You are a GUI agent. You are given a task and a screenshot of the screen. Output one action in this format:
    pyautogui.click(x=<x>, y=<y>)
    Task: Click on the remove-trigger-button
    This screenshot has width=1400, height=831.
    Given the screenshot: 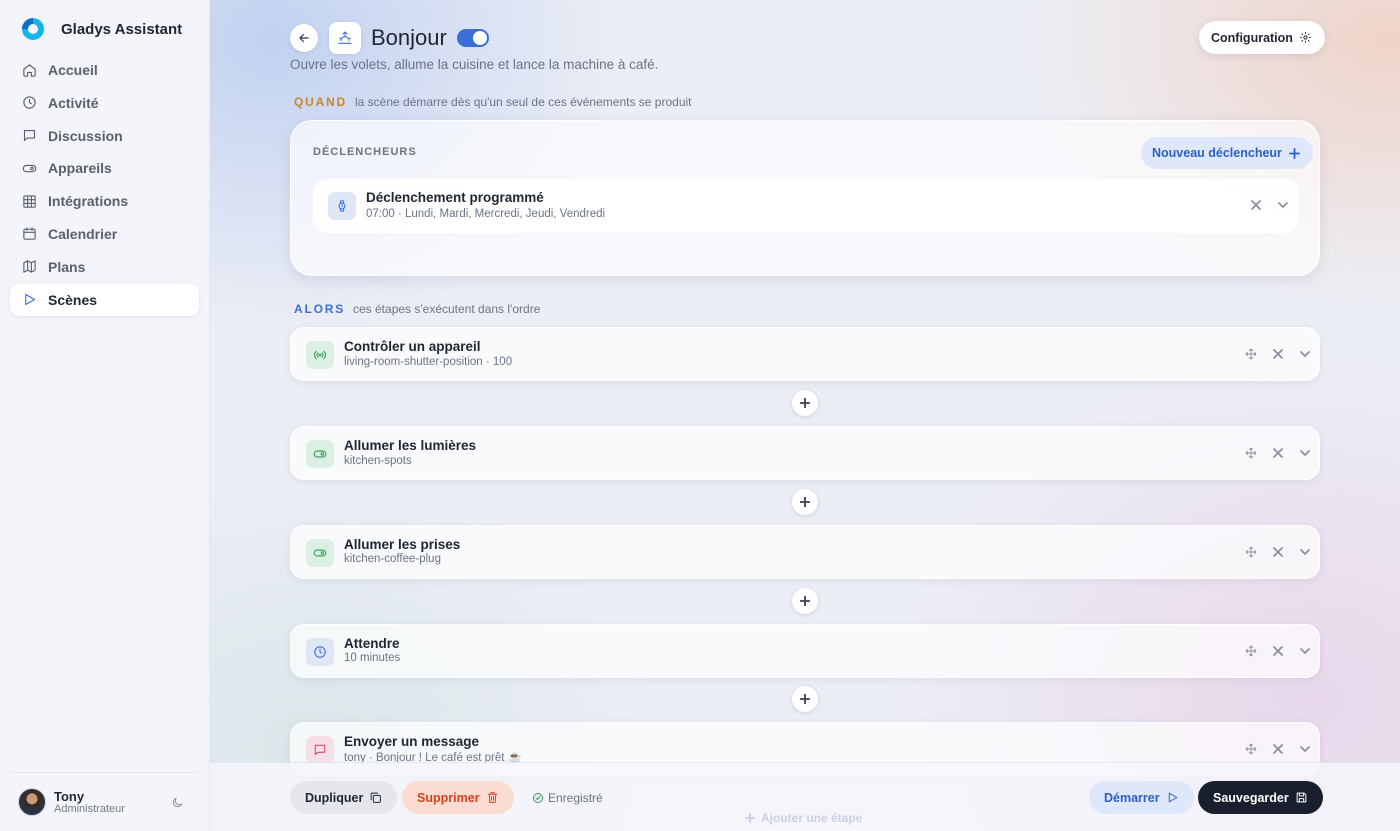 What is the action you would take?
    pyautogui.click(x=1256, y=205)
    